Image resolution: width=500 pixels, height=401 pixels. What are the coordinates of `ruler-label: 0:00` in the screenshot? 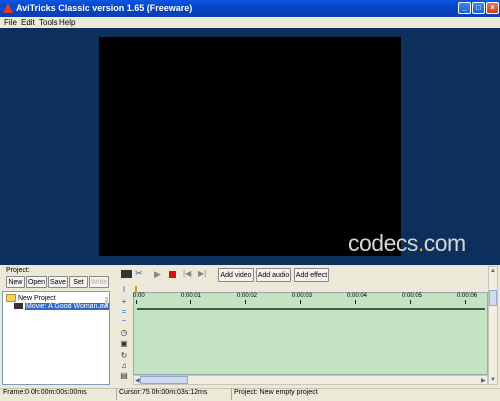 It's located at (139, 296).